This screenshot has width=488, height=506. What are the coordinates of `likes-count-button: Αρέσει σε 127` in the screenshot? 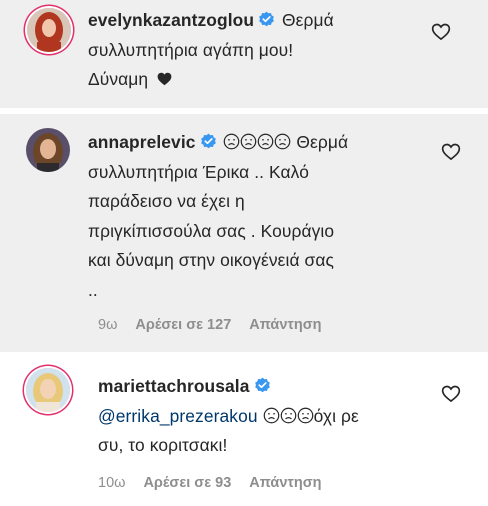 It's located at (183, 325).